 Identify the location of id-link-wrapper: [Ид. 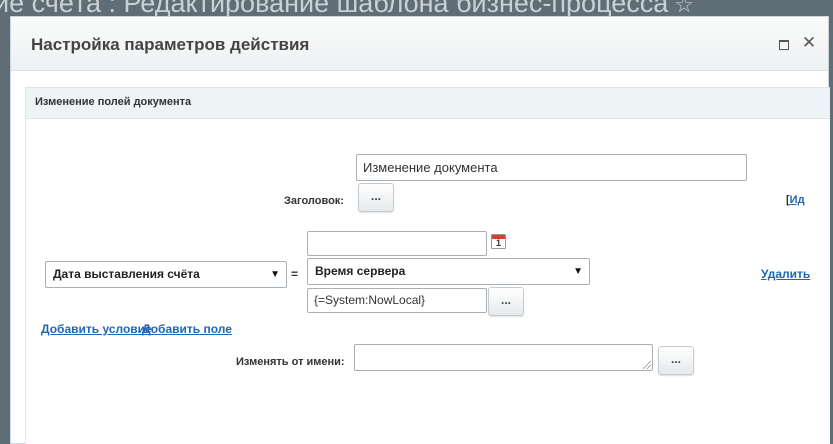
(795, 200).